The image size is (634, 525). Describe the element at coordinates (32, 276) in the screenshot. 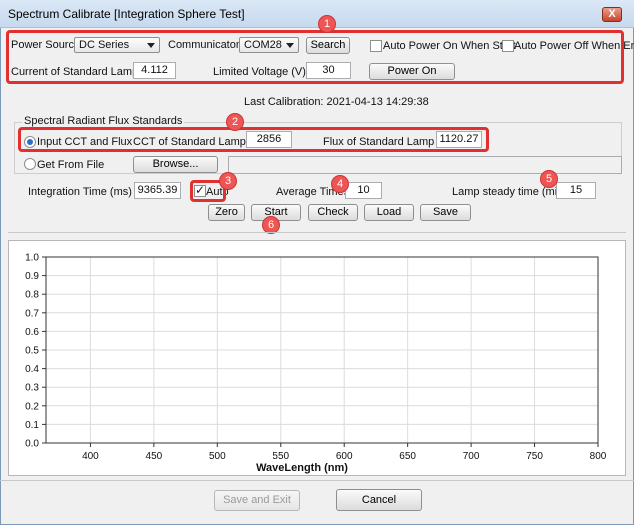

I see `y-tick-label: 0.9` at that location.